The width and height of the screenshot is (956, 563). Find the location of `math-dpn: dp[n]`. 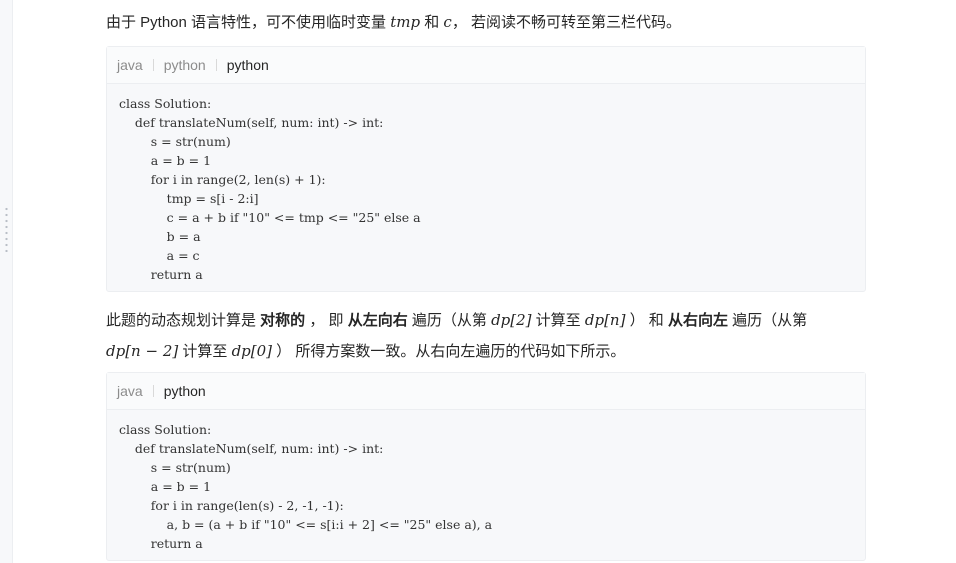

math-dpn: dp[n] is located at coordinates (605, 320).